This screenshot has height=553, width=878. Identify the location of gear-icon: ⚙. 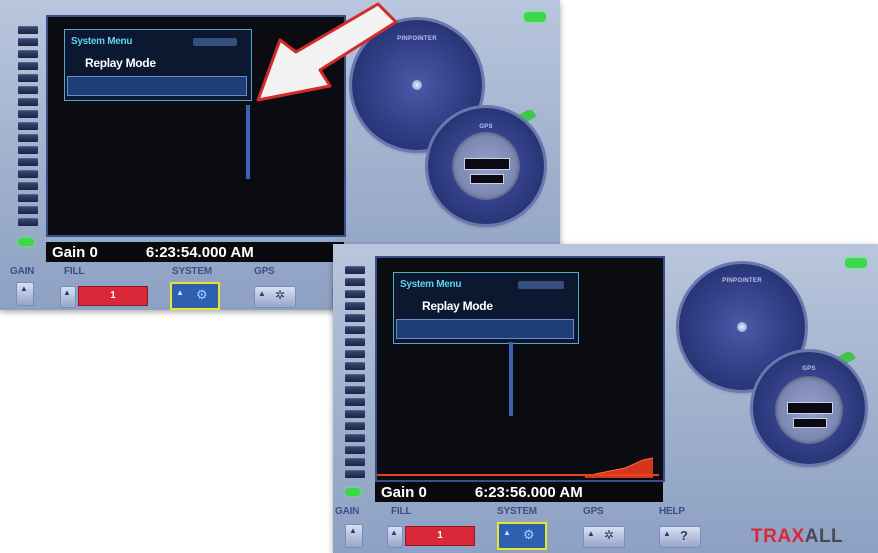
(202, 294).